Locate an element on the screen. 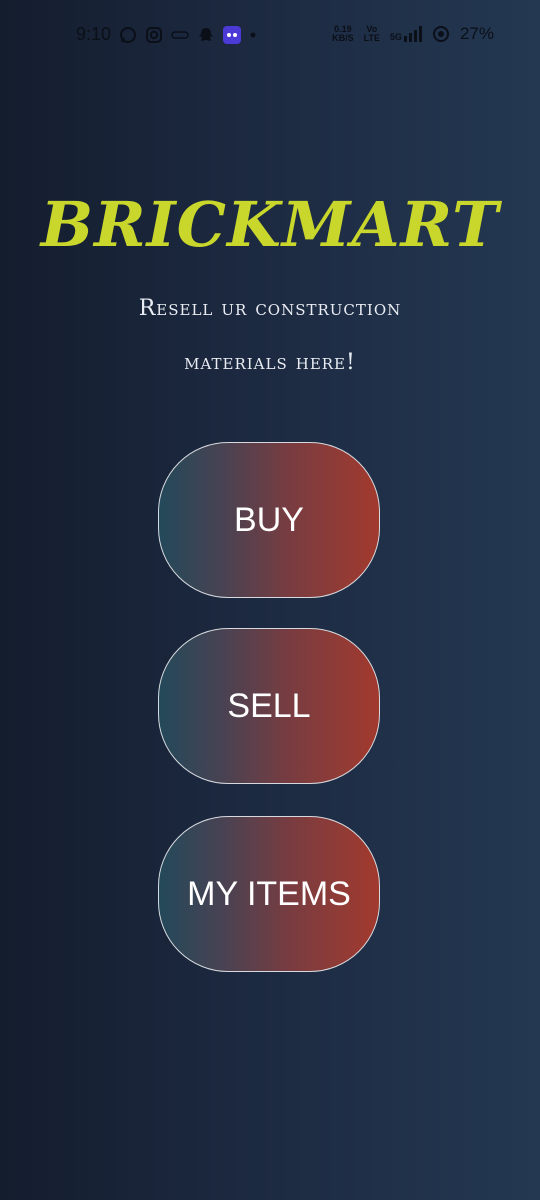 The width and height of the screenshot is (540, 1200). volte-bottom: LTE is located at coordinates (371, 38).